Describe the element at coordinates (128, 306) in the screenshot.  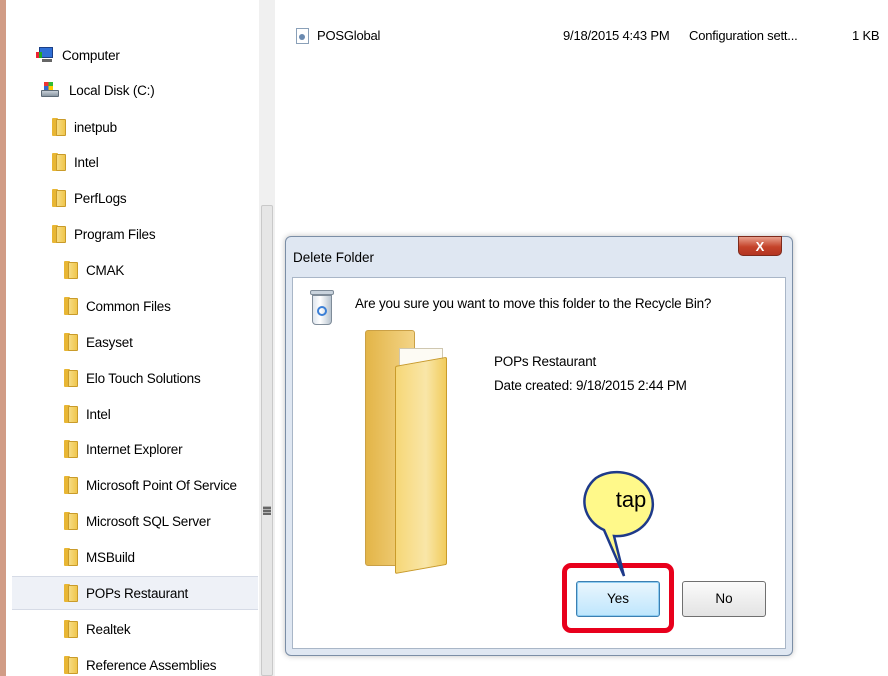
I see `tree-item-label: Common Files` at that location.